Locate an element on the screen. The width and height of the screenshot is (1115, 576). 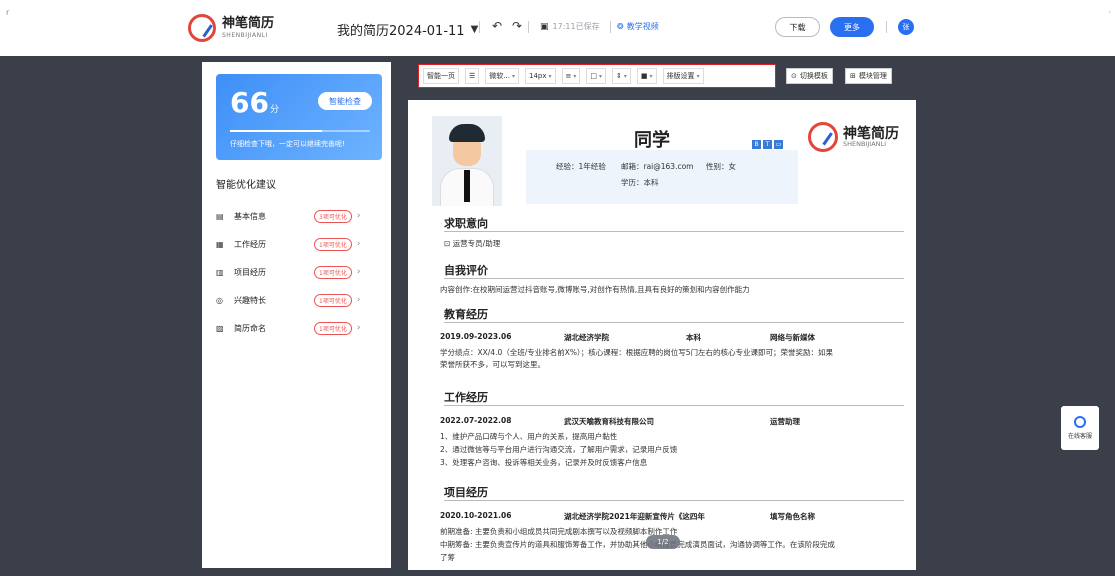
suggestion-item-basic-info: ▤ 基本信息 3项可优化 › is located at coordinates (301, 216).